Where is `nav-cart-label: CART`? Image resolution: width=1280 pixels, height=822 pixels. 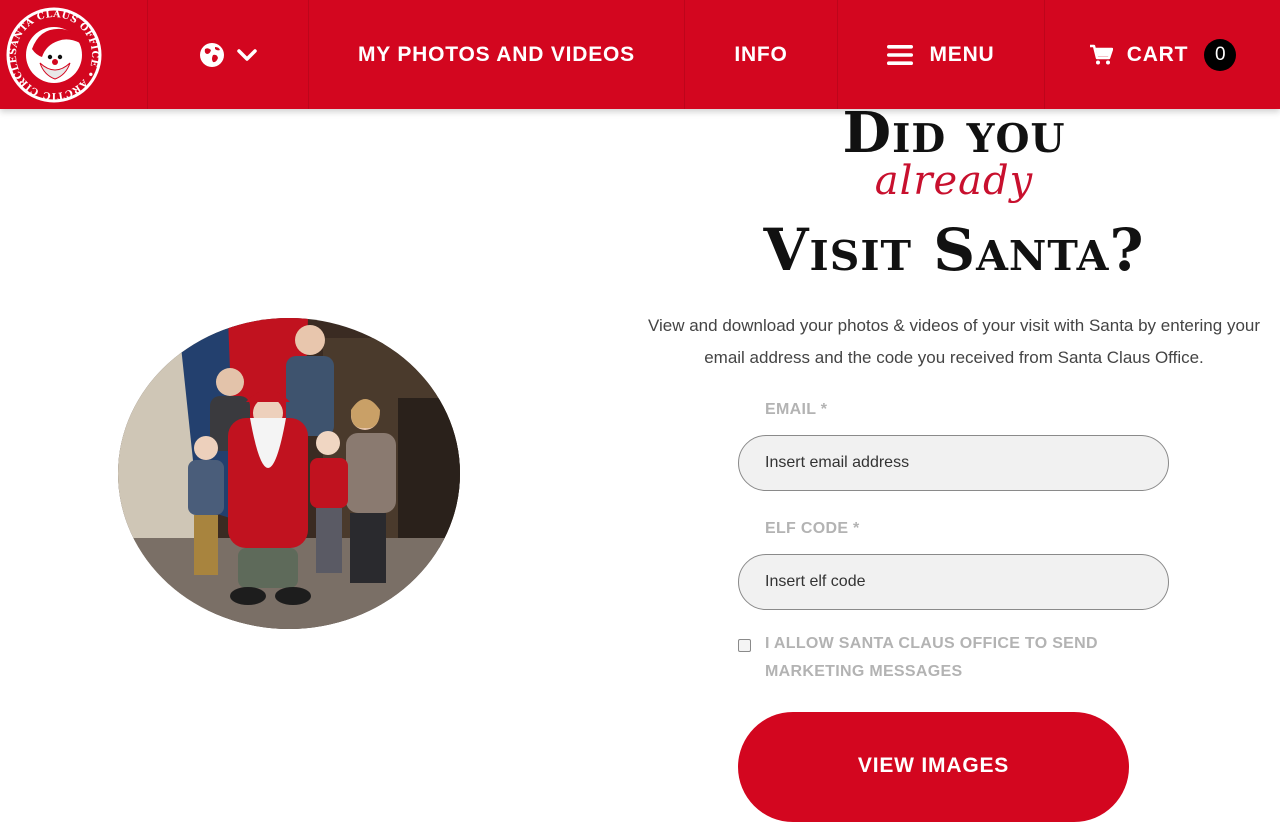 nav-cart-label: CART is located at coordinates (1157, 54).